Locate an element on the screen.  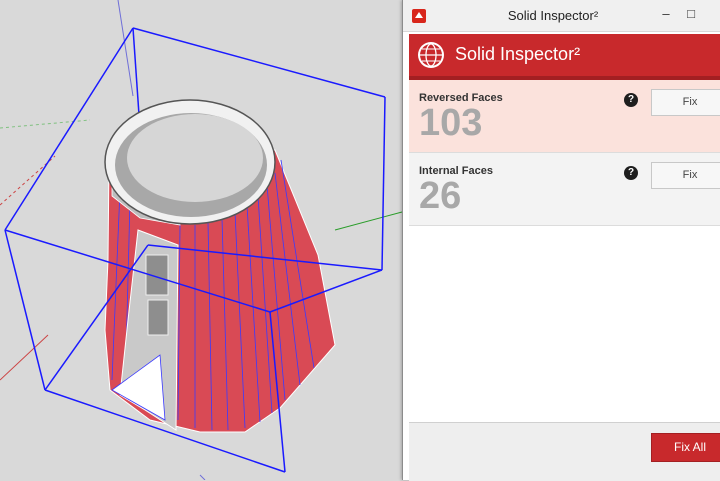
green-axis is located at coordinates (368, 221).